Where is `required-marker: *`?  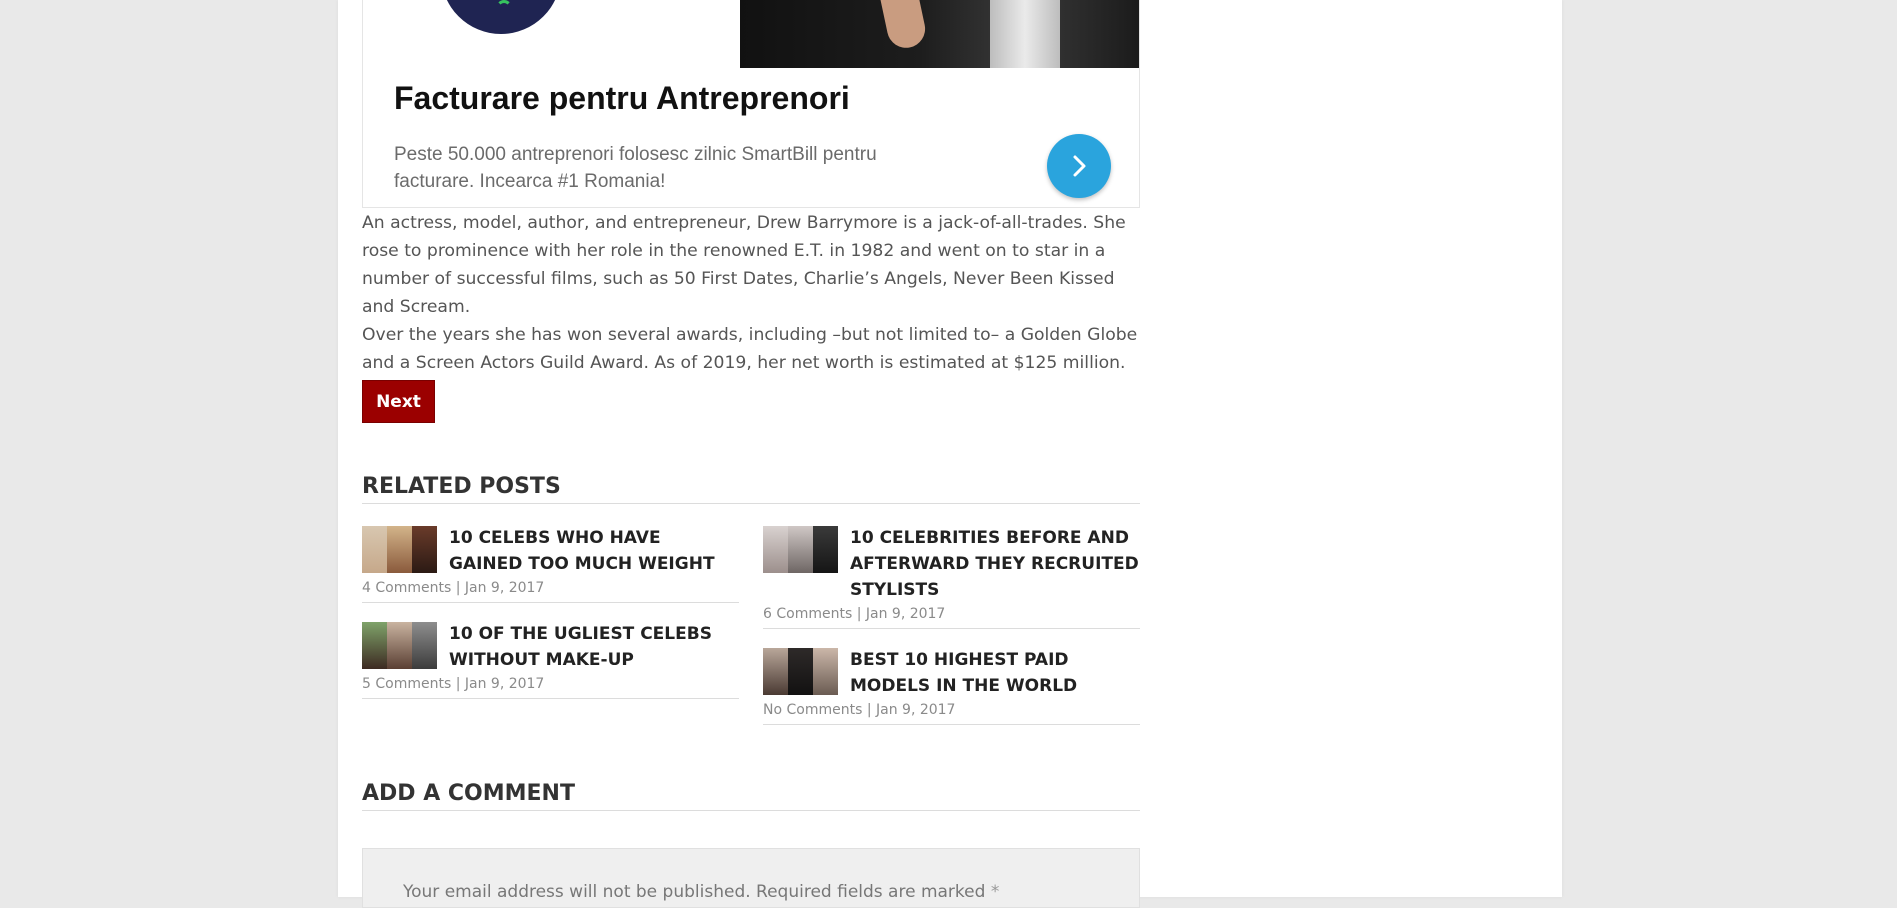
required-marker: * is located at coordinates (995, 892).